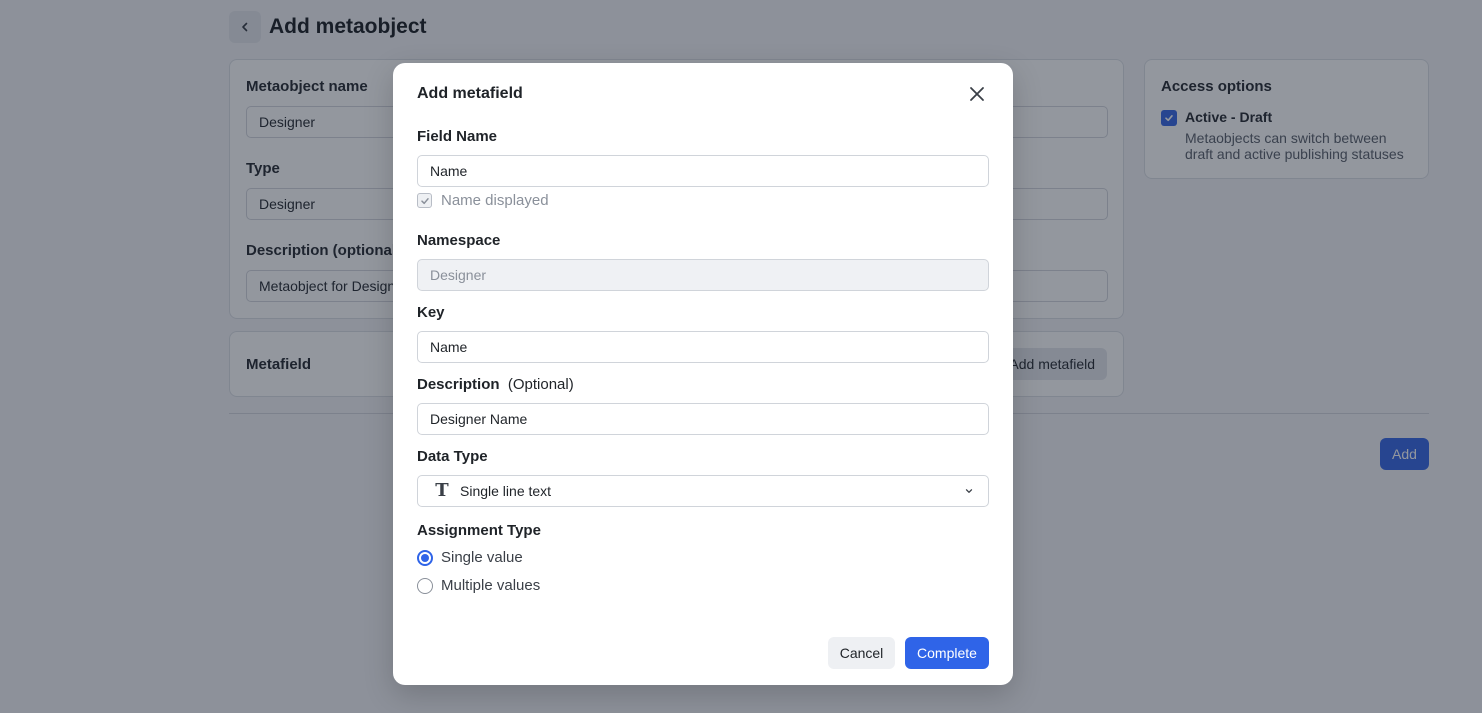  I want to click on description-label-text: Description, so click(458, 384).